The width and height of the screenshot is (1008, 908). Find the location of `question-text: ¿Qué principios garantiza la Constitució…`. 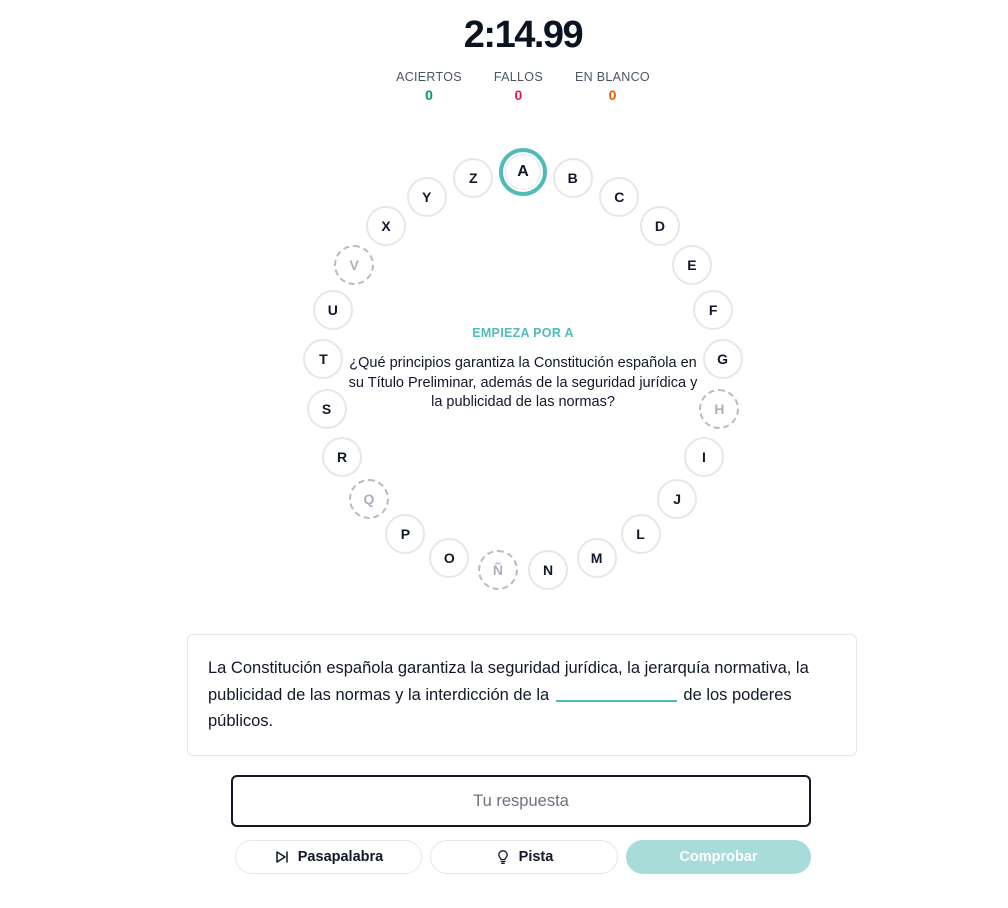

question-text: ¿Qué principios garantiza la Constitució… is located at coordinates (523, 382).